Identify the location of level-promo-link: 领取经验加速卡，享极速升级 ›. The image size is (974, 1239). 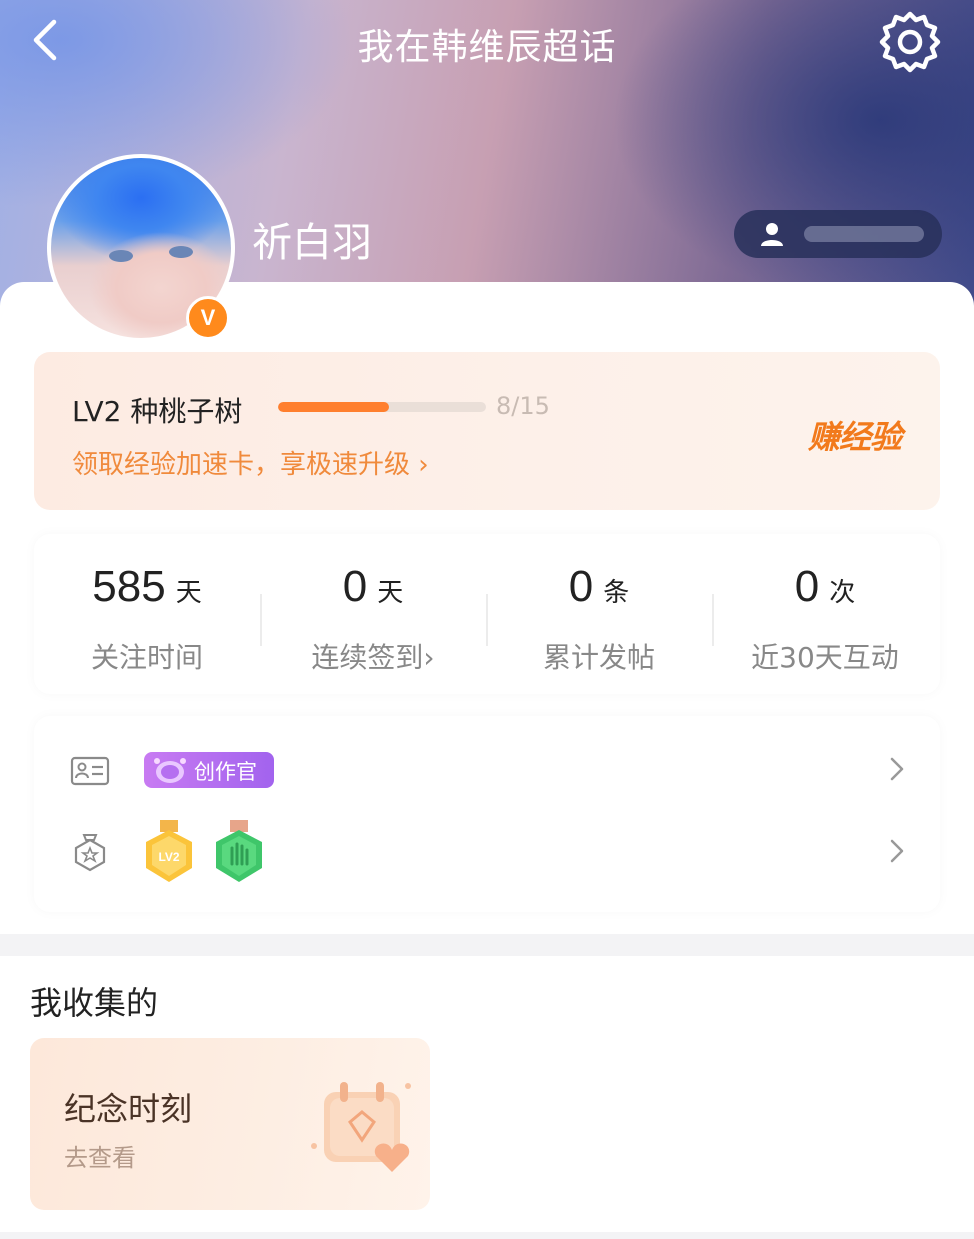
(250, 462).